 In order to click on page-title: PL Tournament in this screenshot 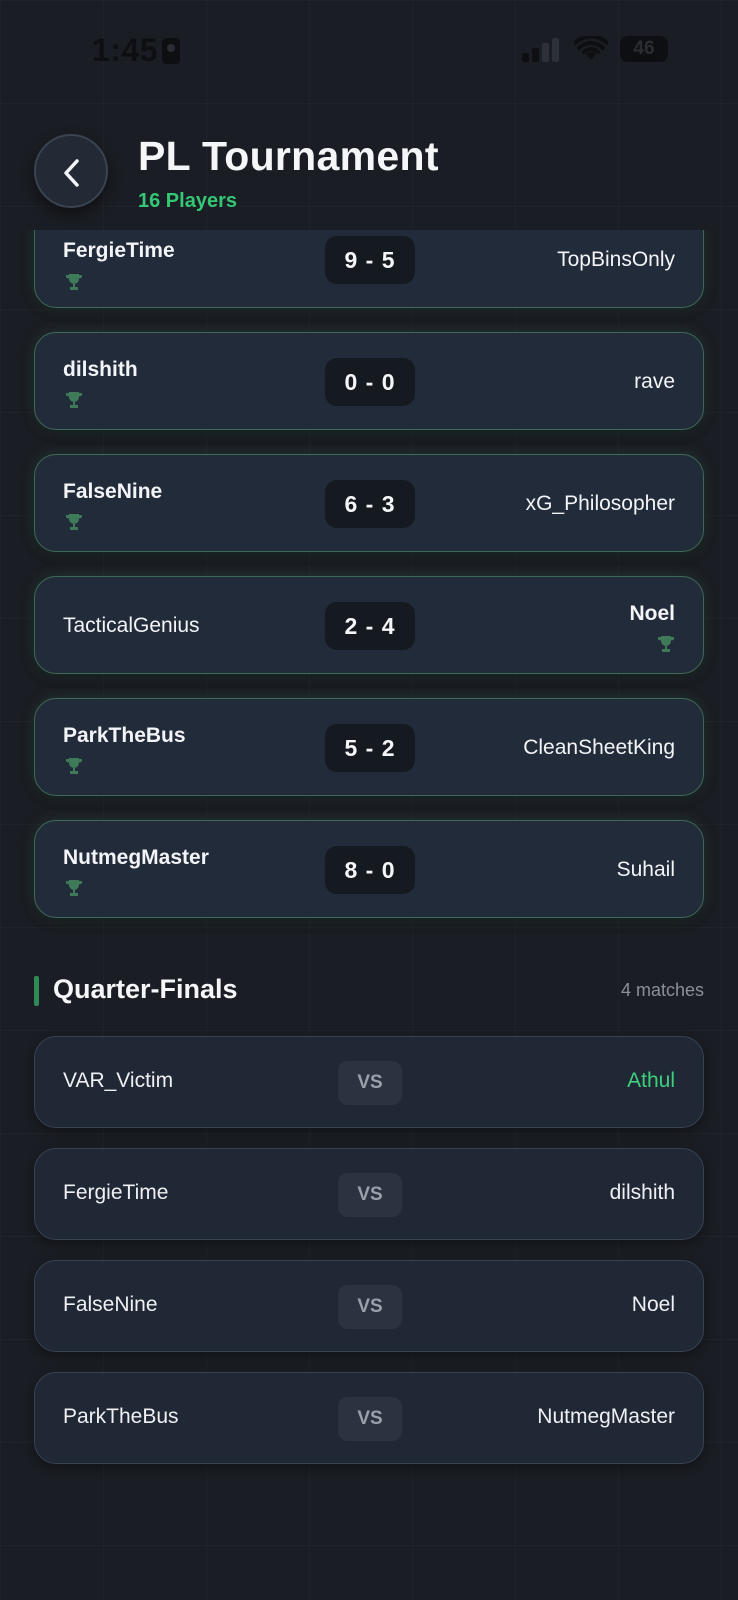, I will do `click(288, 156)`.